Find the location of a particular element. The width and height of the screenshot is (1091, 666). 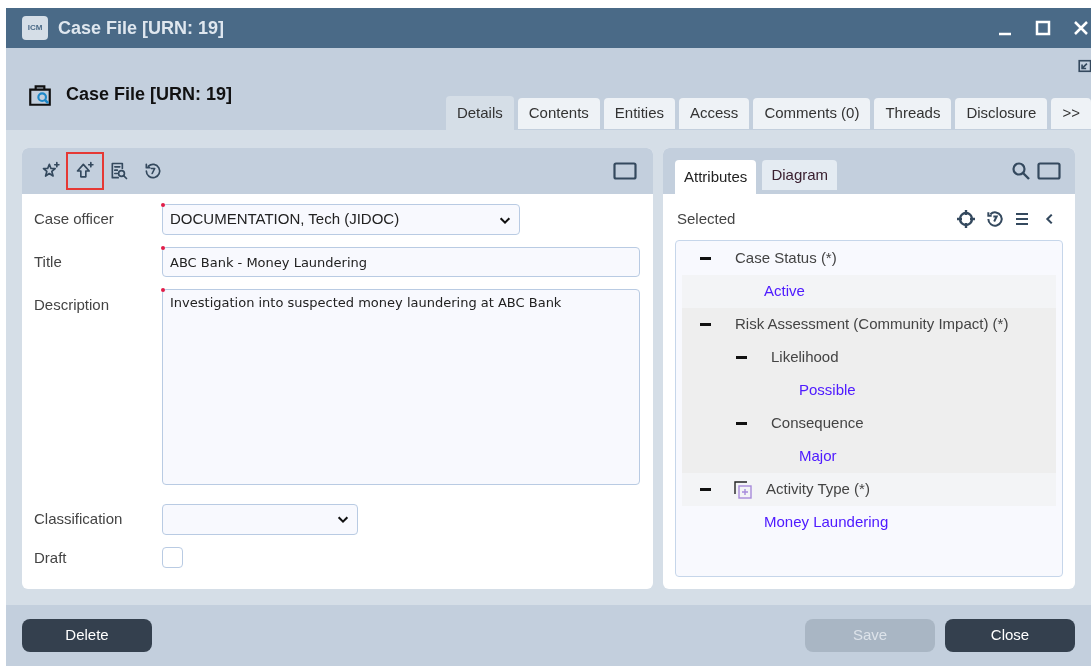

attribute-value: Active is located at coordinates (784, 291).